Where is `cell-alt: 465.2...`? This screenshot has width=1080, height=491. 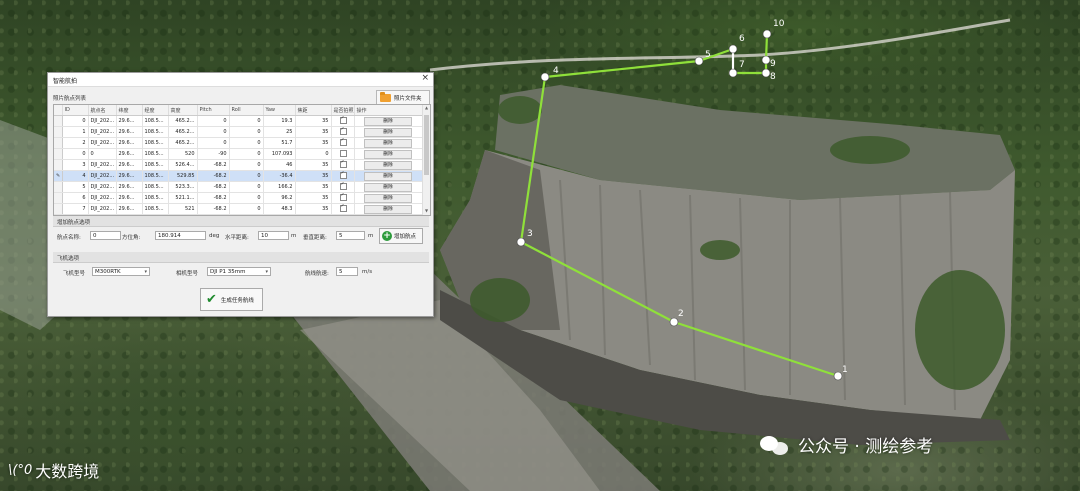 cell-alt: 465.2... is located at coordinates (183, 121).